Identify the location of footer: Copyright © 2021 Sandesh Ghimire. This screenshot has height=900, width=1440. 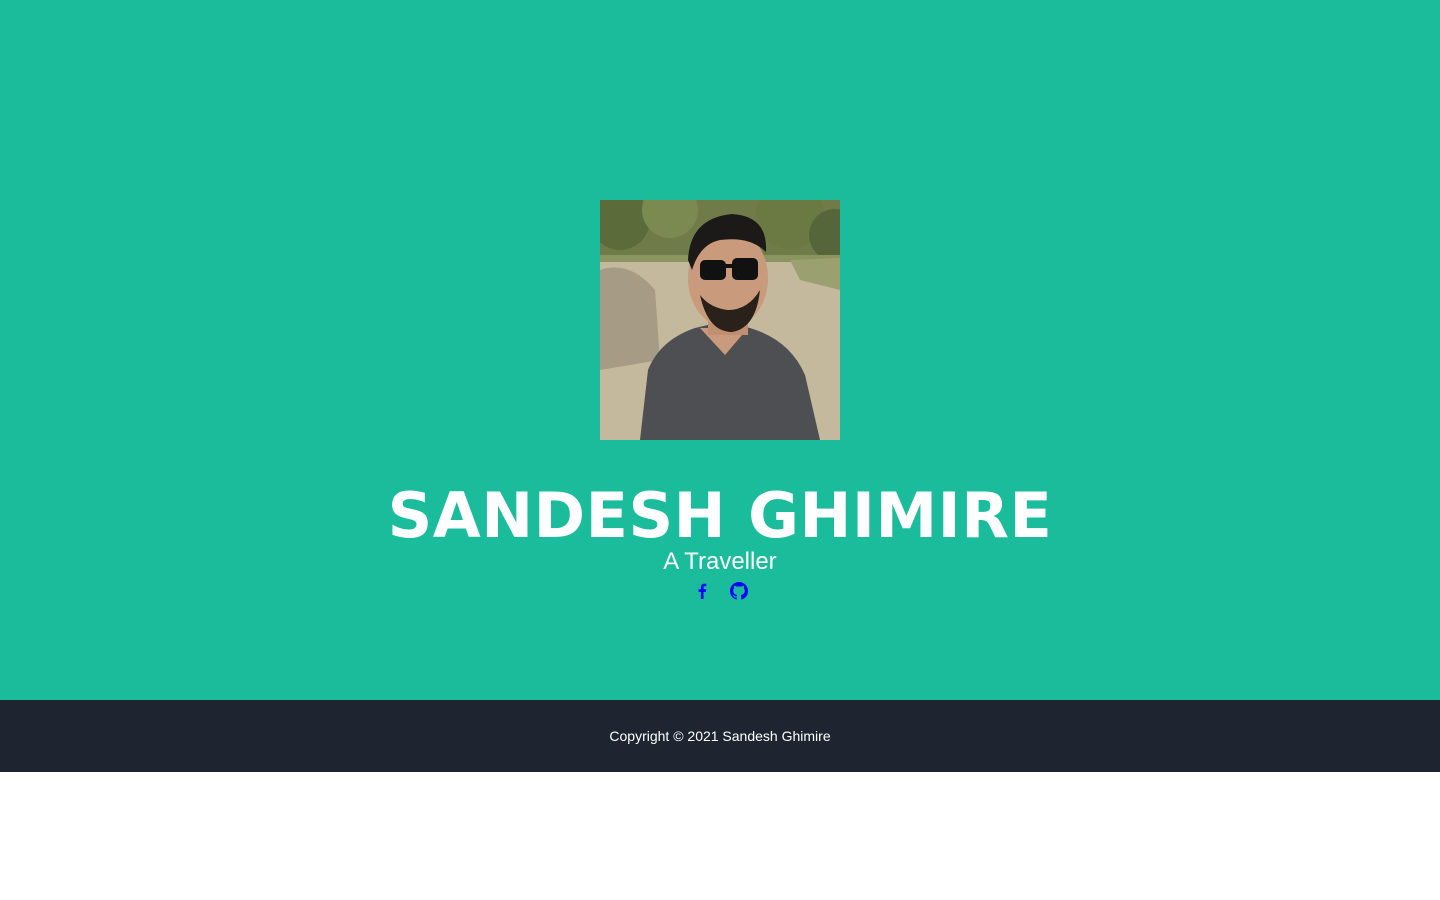
(720, 736).